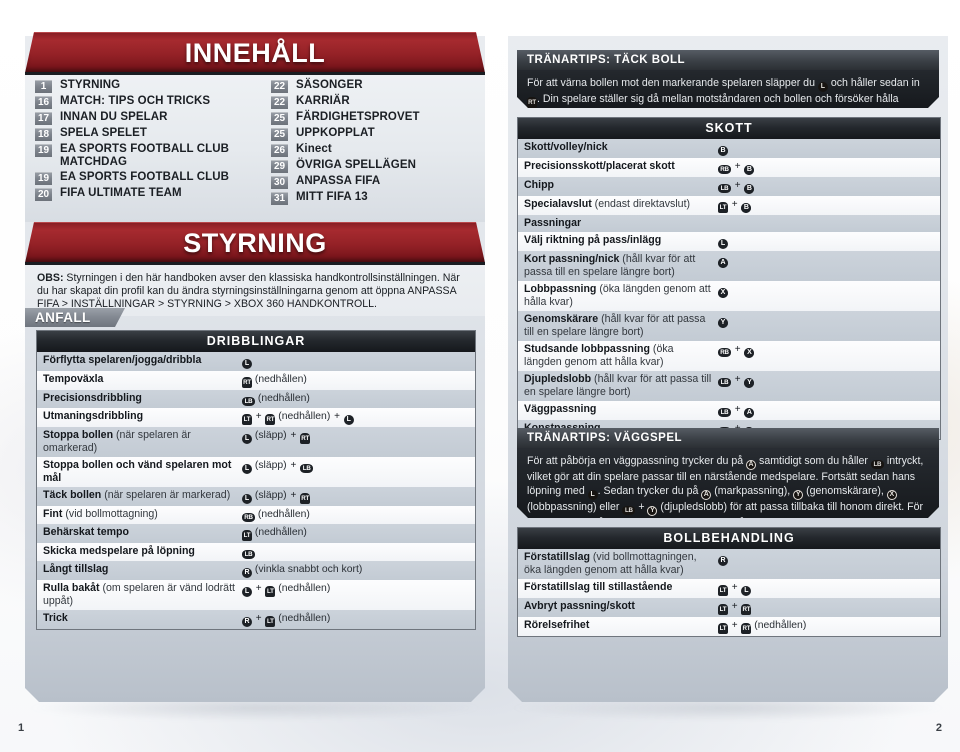 This screenshot has width=960, height=752. I want to click on button-note-text: (släpp), so click(271, 435).